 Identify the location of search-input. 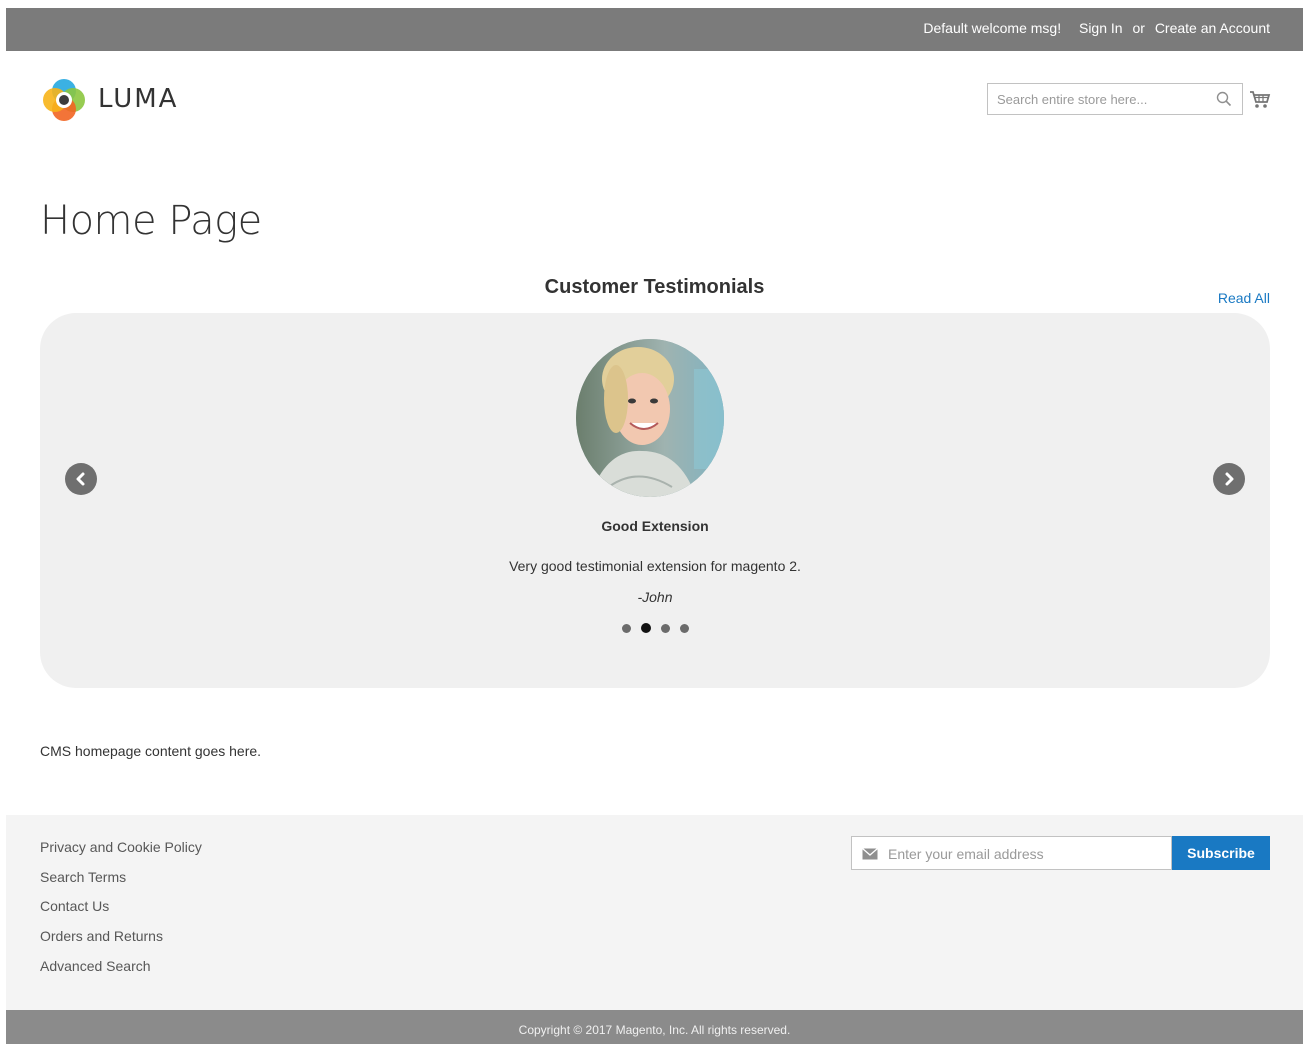
(1097, 99).